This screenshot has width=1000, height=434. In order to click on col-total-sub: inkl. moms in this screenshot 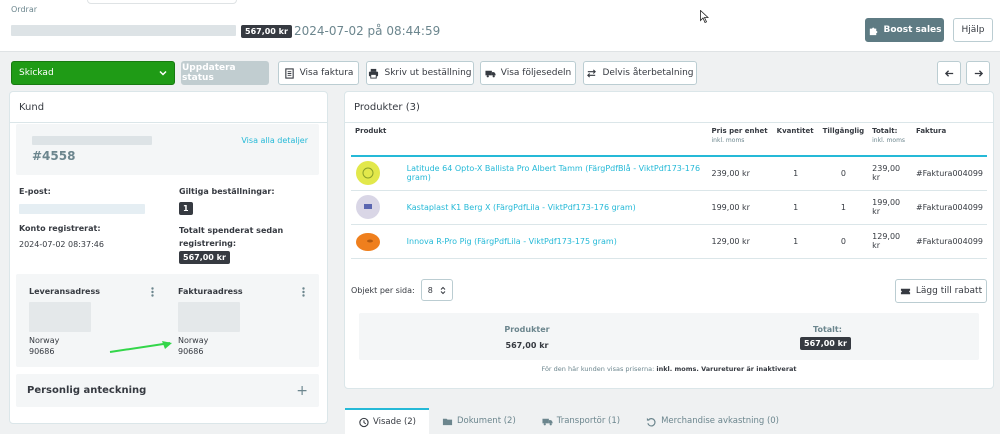, I will do `click(889, 140)`.